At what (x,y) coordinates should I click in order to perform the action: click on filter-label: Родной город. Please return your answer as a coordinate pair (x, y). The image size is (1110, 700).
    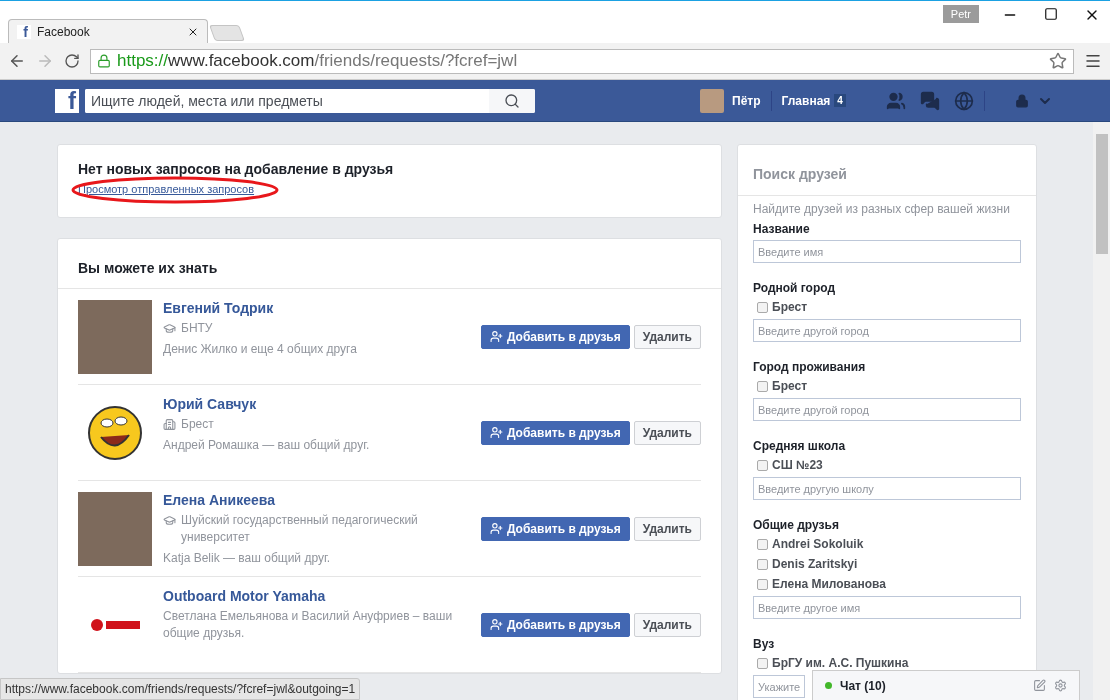
    Looking at the image, I should click on (795, 288).